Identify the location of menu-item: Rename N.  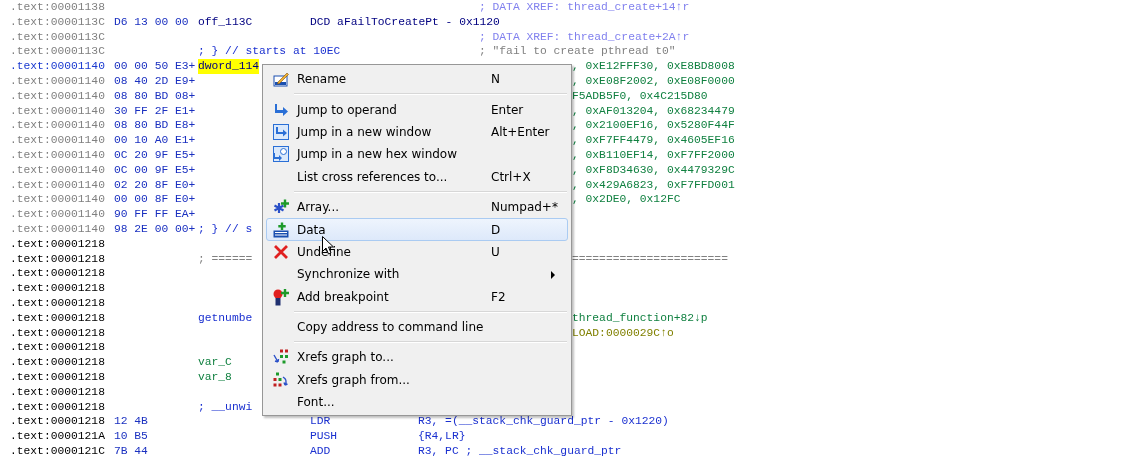
(417, 79).